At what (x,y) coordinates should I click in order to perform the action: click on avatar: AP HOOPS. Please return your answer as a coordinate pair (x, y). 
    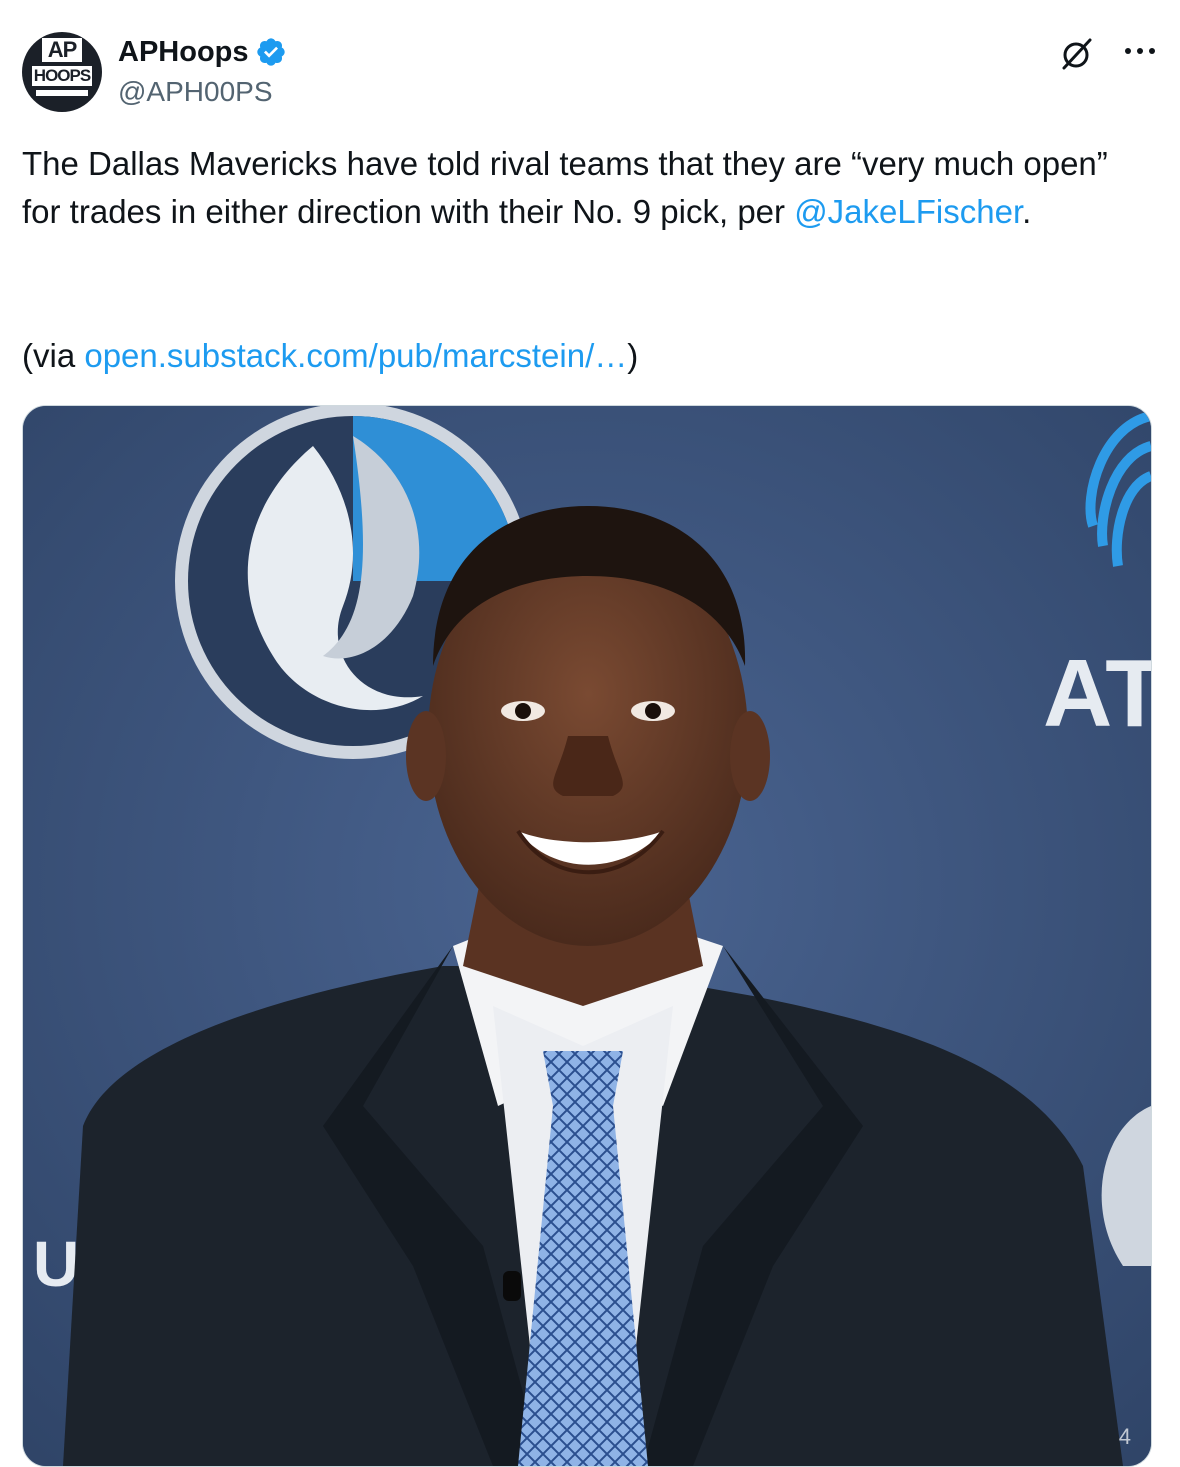
    Looking at the image, I should click on (62, 72).